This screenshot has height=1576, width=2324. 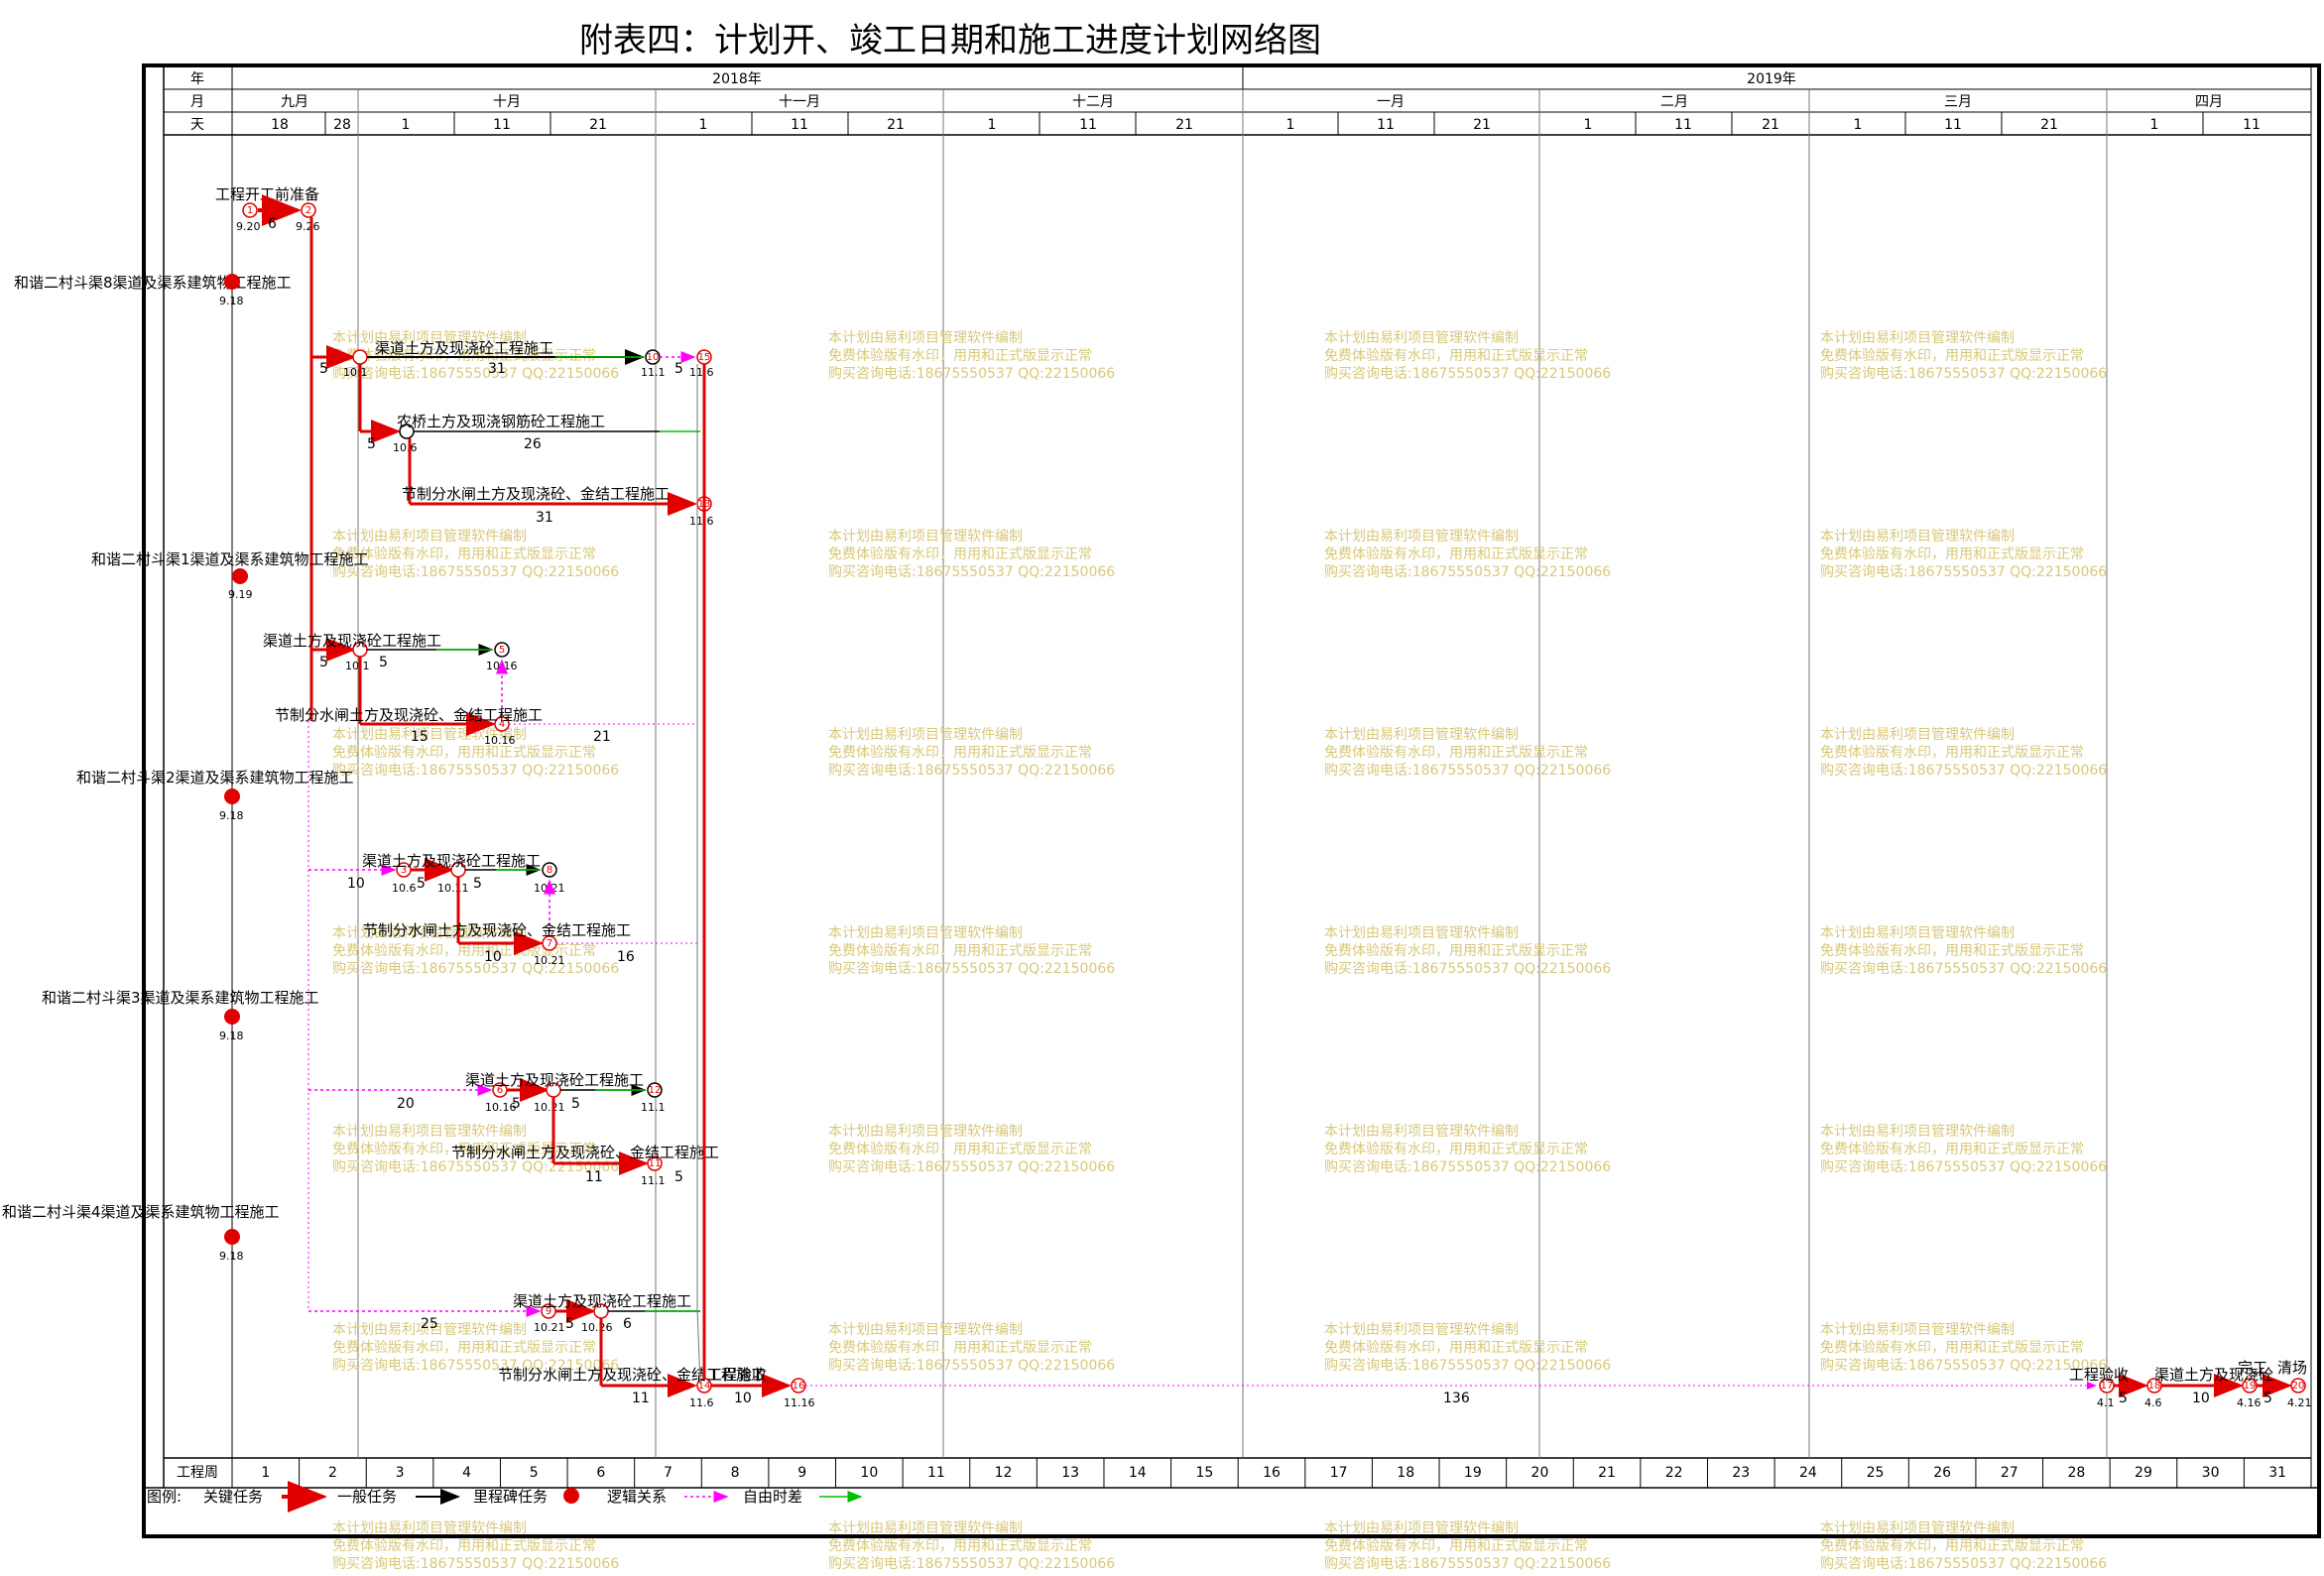 I want to click on week-label: 25, so click(x=1876, y=1473).